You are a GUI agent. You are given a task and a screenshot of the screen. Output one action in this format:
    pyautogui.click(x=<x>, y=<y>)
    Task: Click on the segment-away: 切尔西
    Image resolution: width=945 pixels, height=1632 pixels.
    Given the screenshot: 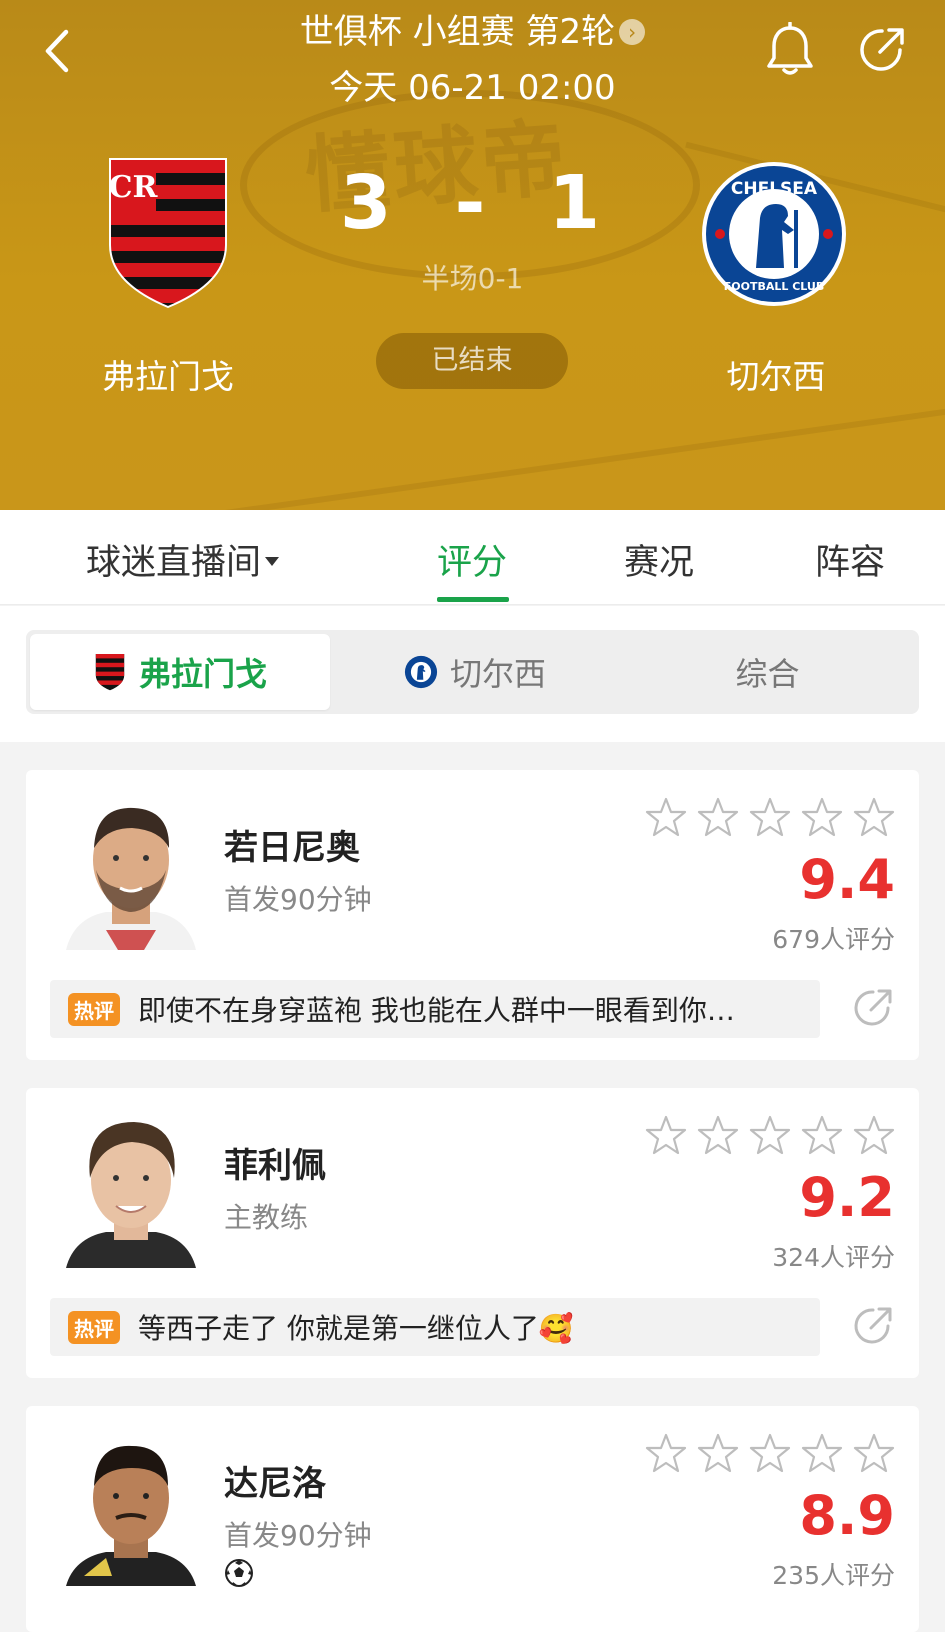 What is the action you would take?
    pyautogui.click(x=475, y=672)
    